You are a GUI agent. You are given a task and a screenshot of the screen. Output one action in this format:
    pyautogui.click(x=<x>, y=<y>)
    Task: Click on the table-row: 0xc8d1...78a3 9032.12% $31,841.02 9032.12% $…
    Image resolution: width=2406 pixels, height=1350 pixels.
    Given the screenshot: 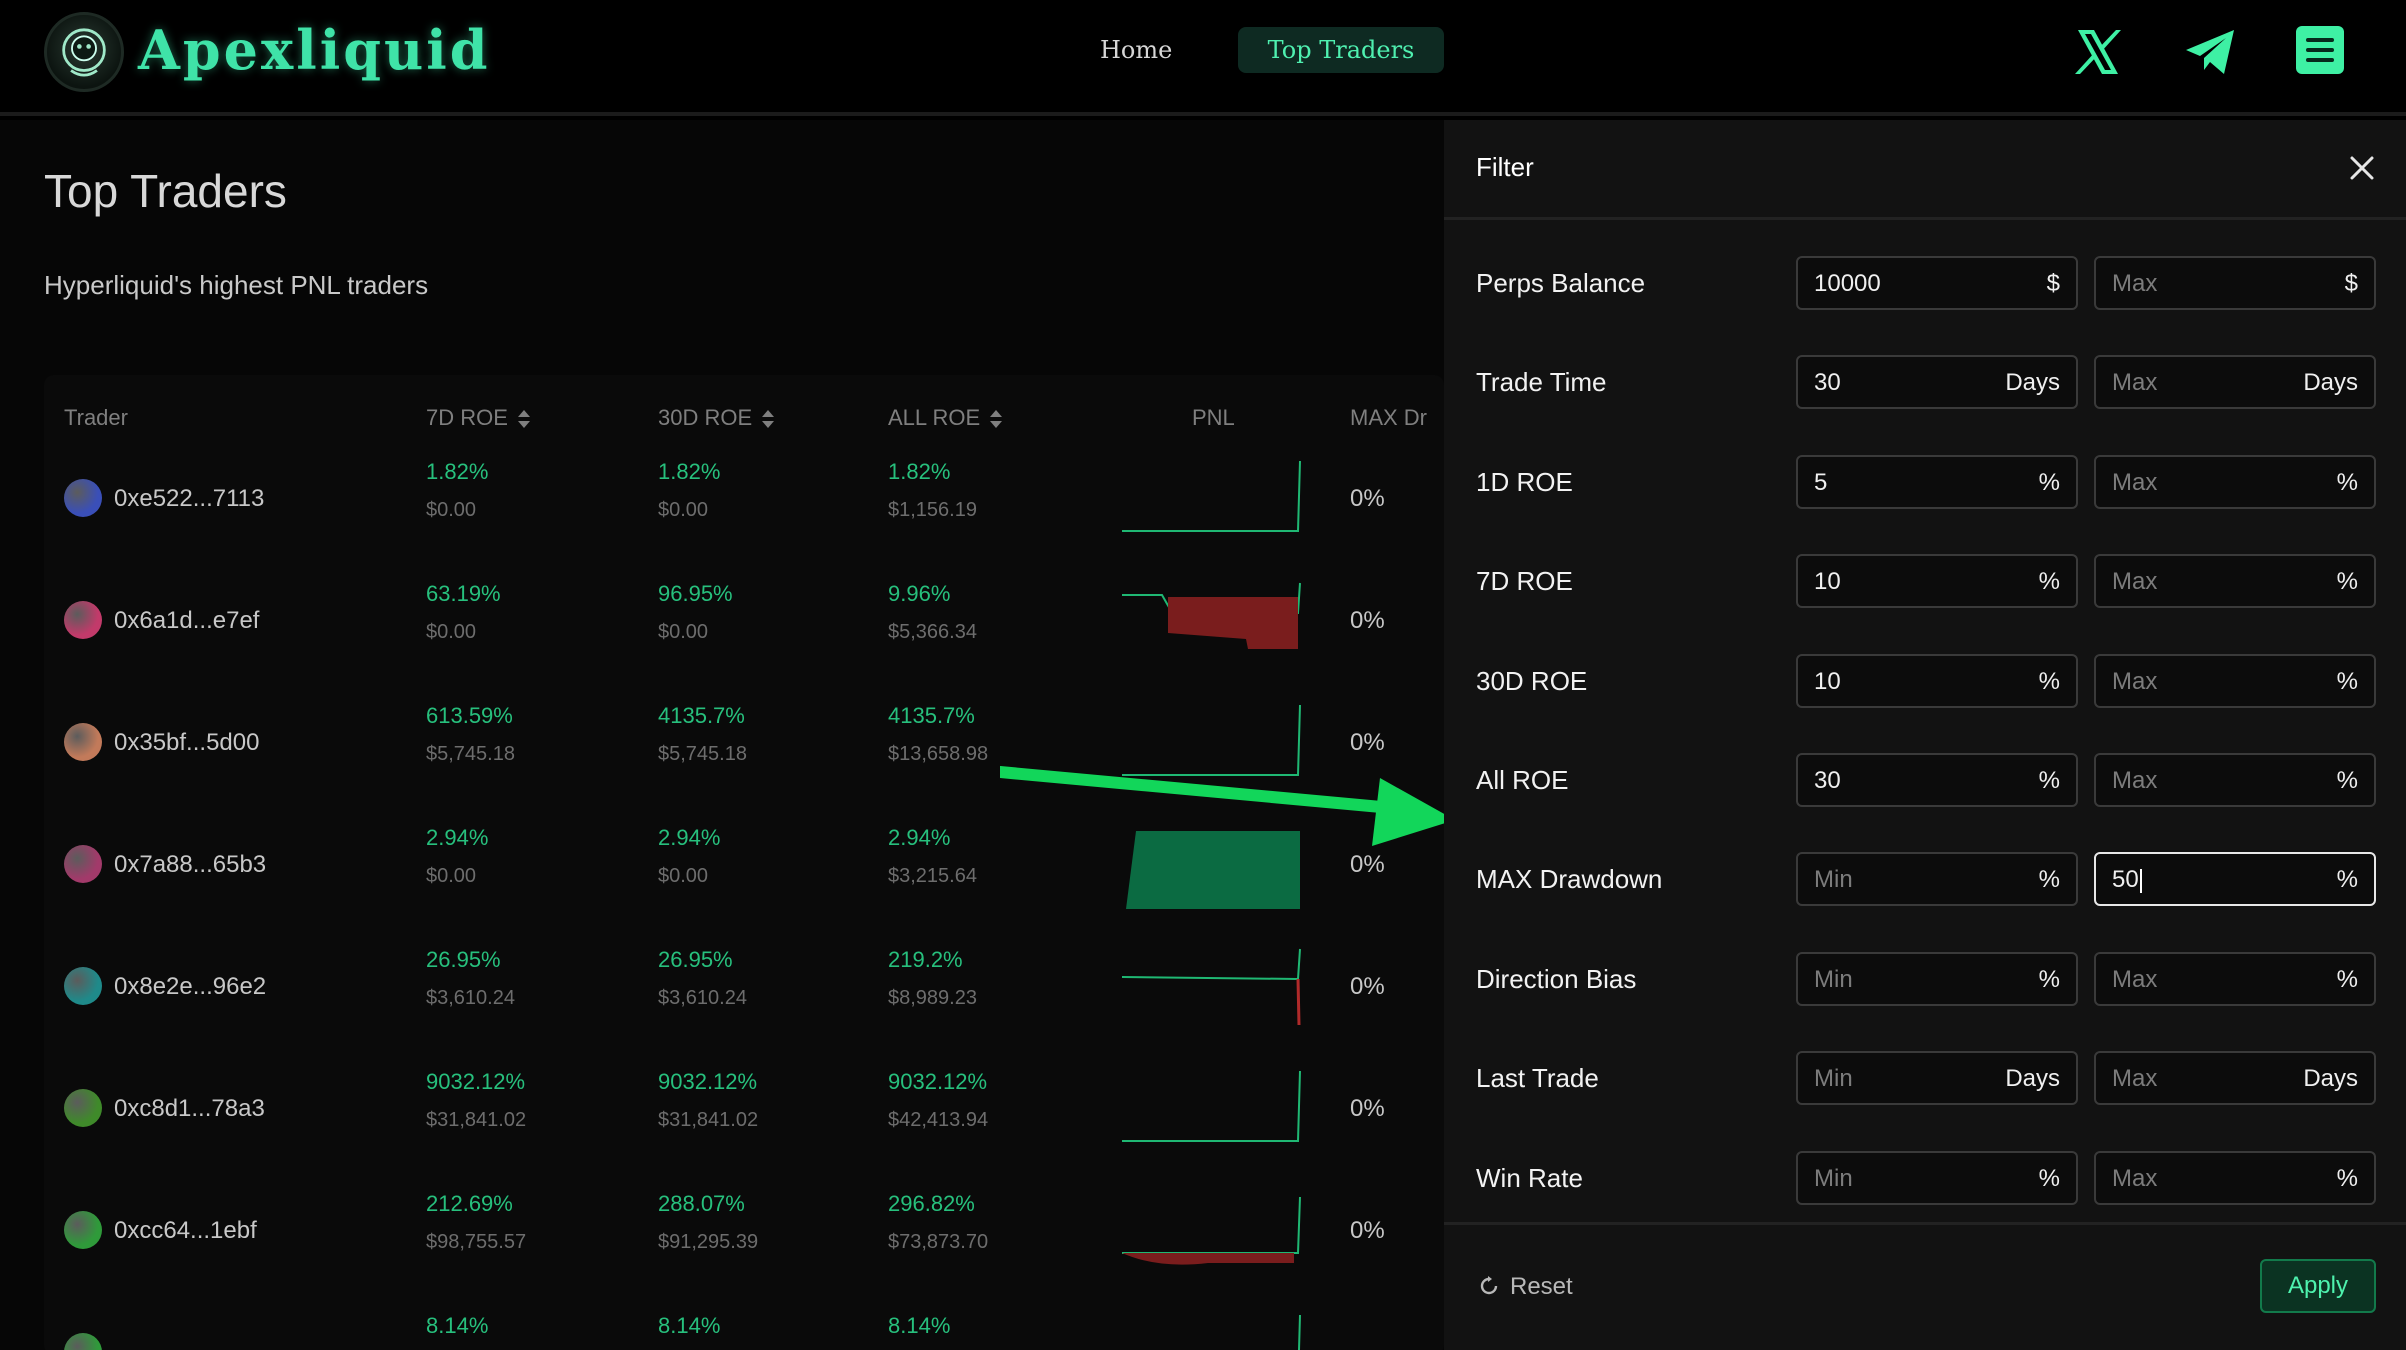 What is the action you would take?
    pyautogui.click(x=744, y=1108)
    